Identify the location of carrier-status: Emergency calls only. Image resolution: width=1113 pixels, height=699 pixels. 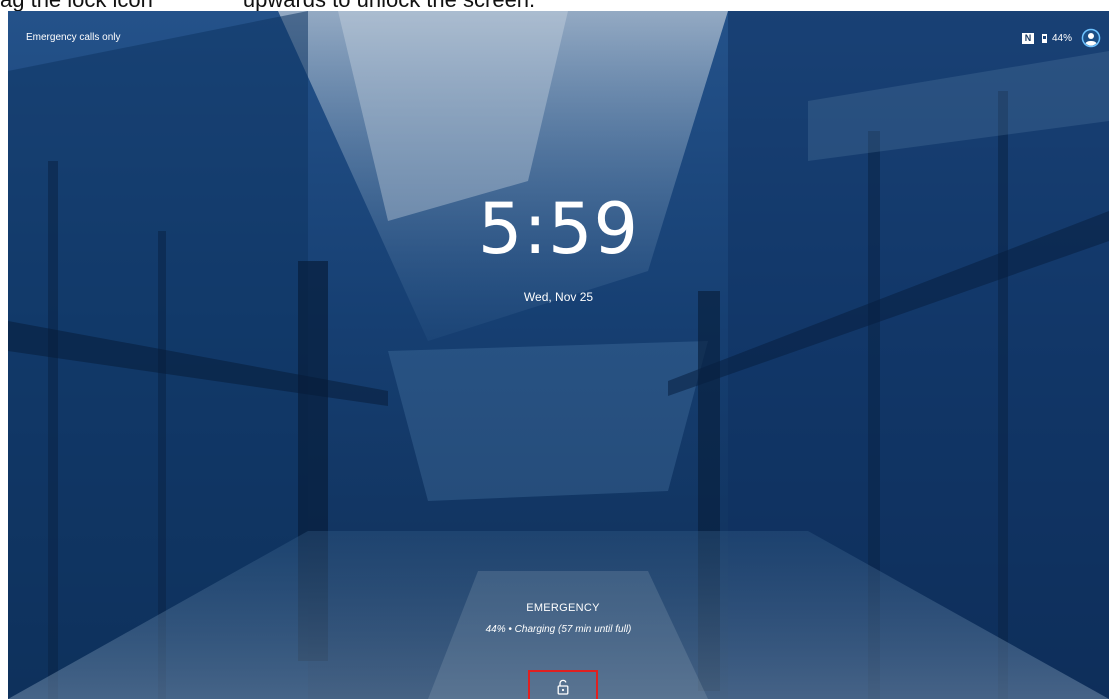
(73, 37).